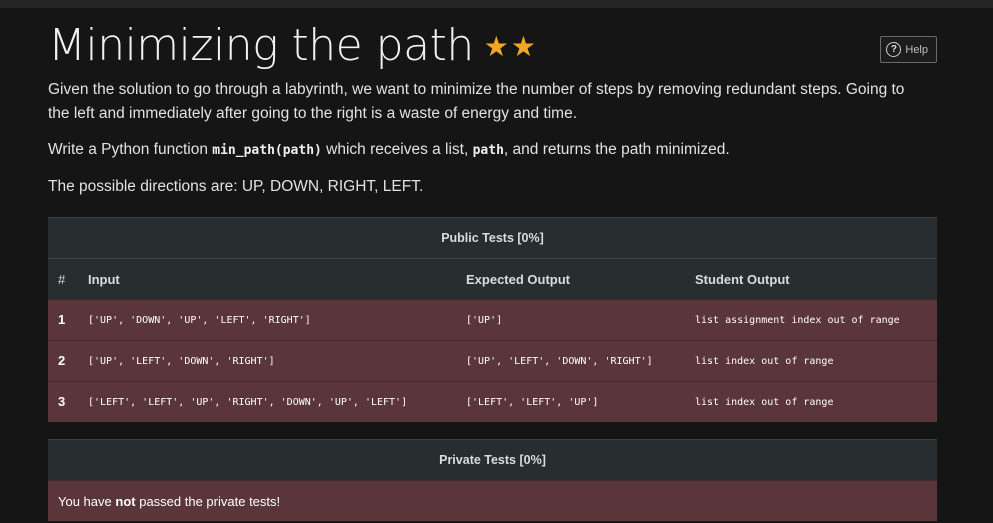 This screenshot has width=993, height=523. I want to click on page-title: Minimizing the path ★★, so click(293, 46).